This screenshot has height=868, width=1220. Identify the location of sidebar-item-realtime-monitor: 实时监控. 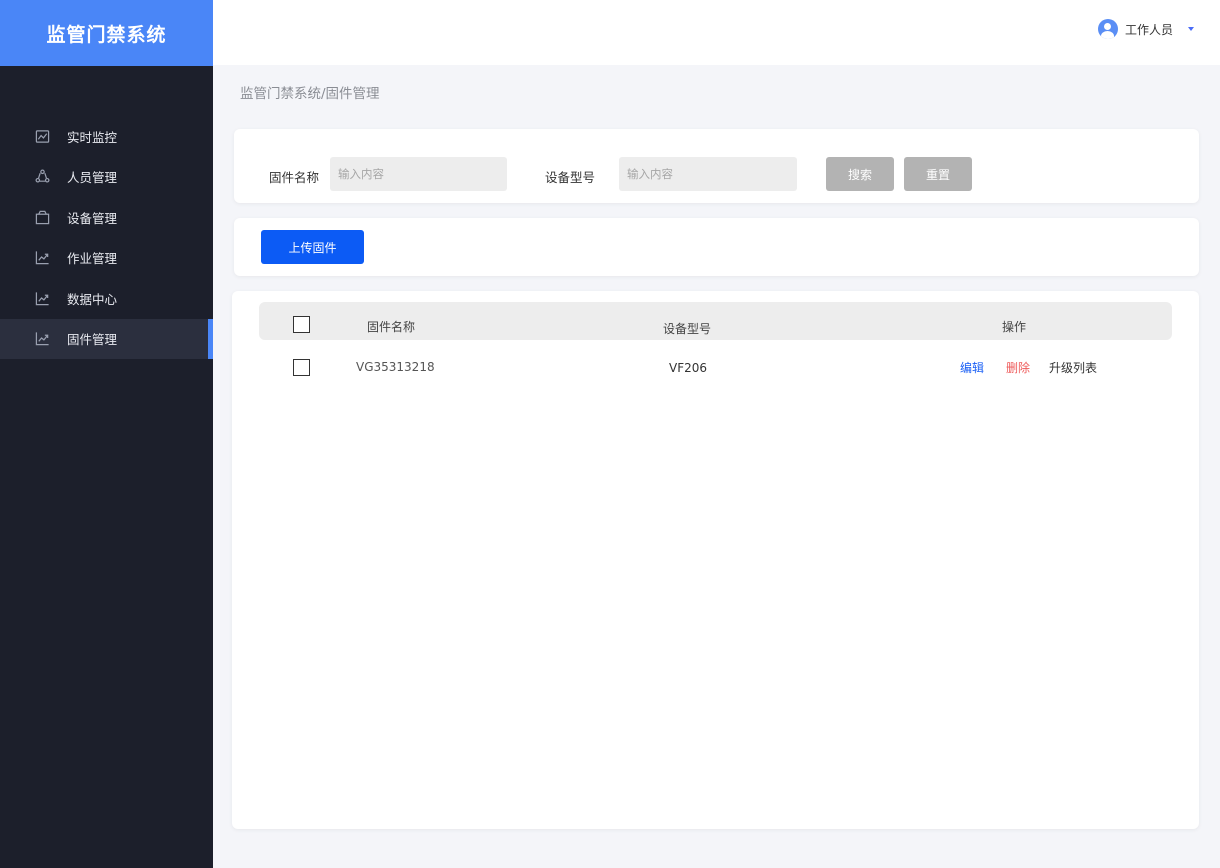
(106, 136).